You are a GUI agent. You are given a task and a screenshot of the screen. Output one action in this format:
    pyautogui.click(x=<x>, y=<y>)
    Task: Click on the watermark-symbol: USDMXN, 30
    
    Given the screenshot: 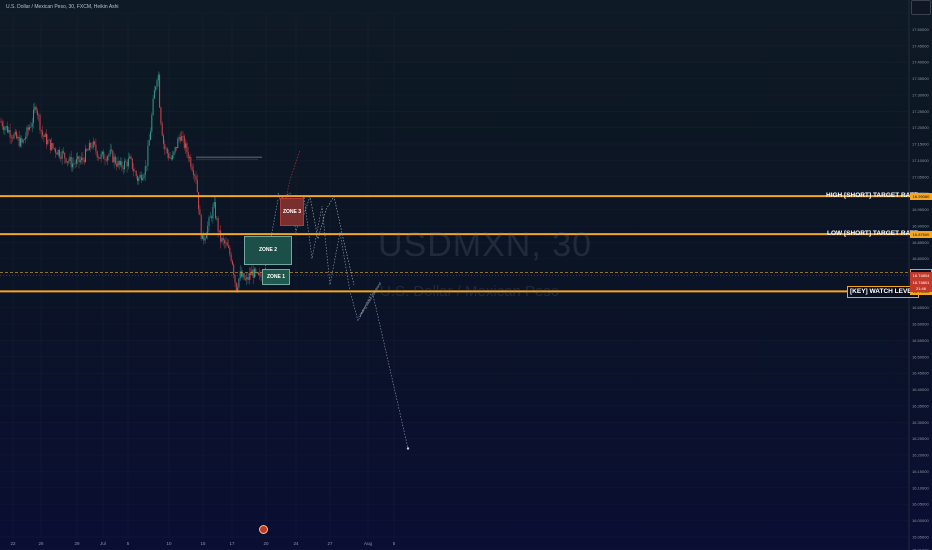 What is the action you would take?
    pyautogui.click(x=485, y=245)
    